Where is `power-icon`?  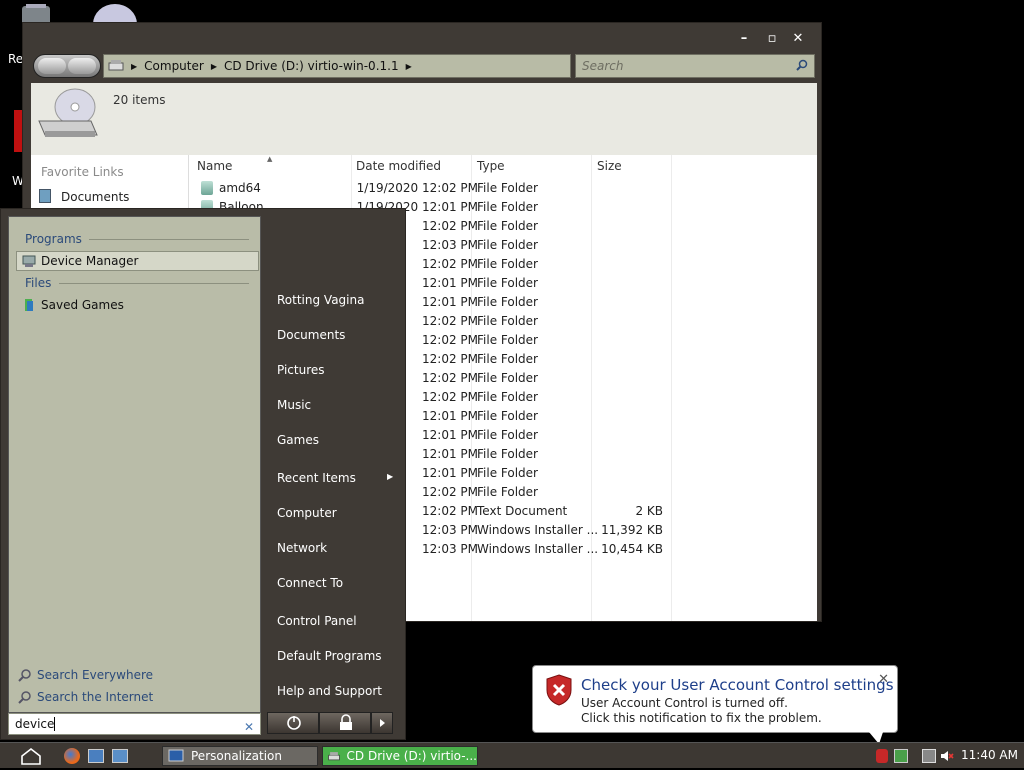 power-icon is located at coordinates (294, 723).